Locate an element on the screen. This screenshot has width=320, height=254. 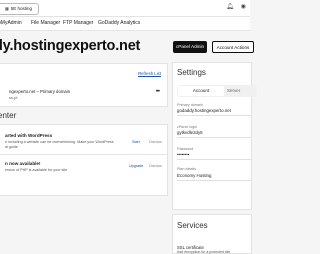
tab-server: Server is located at coordinates (242, 91).